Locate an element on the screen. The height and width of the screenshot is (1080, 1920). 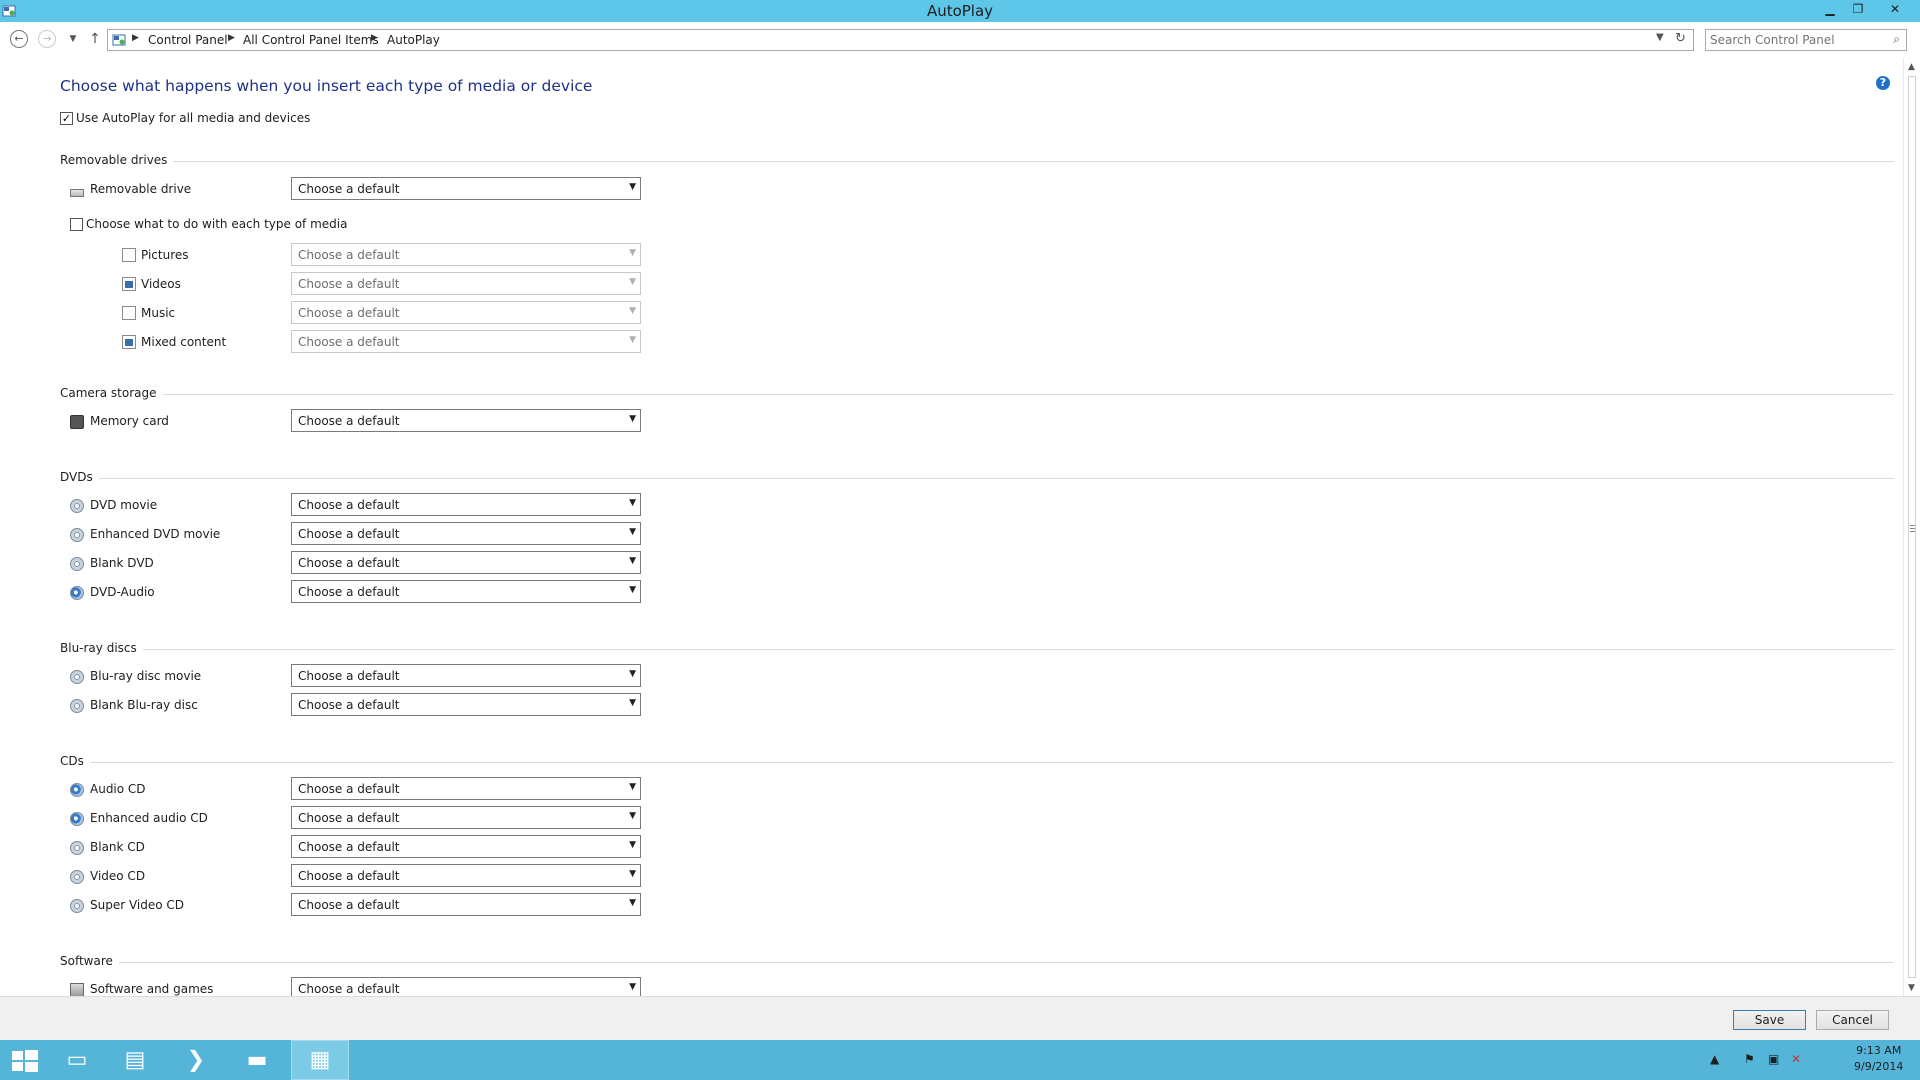
forward-arrow-icon: → is located at coordinates (47, 39).